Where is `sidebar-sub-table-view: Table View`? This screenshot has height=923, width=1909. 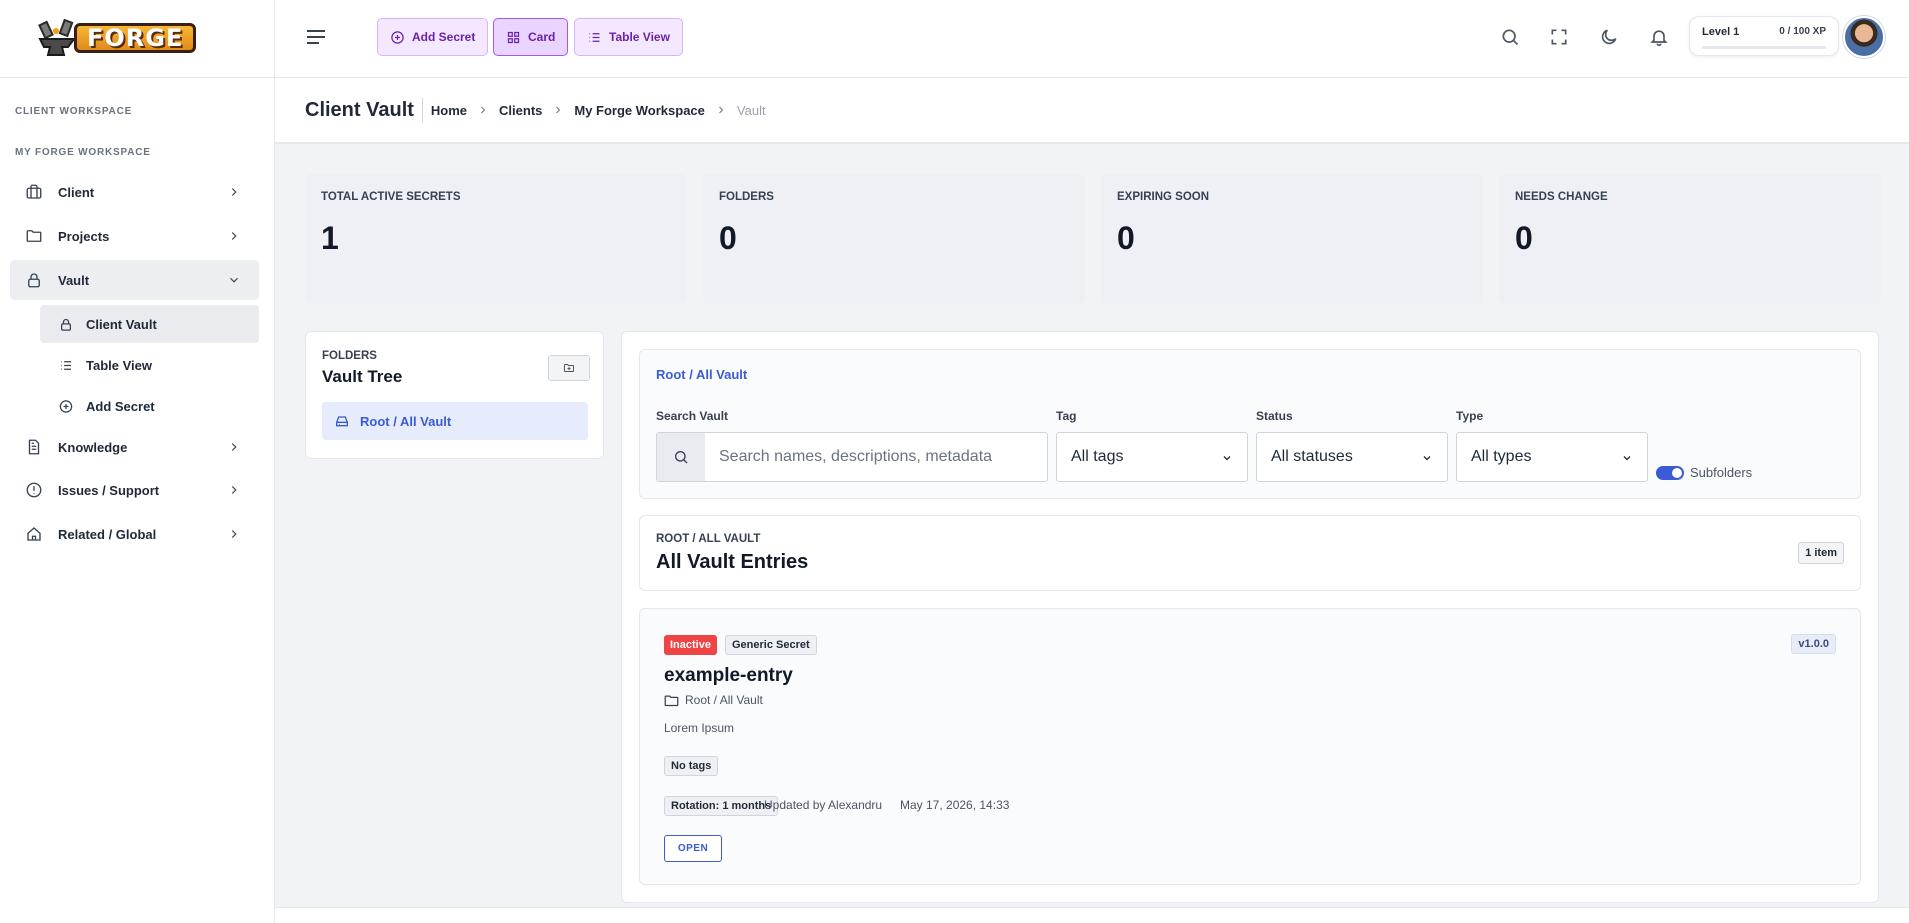 sidebar-sub-table-view: Table View is located at coordinates (149, 365).